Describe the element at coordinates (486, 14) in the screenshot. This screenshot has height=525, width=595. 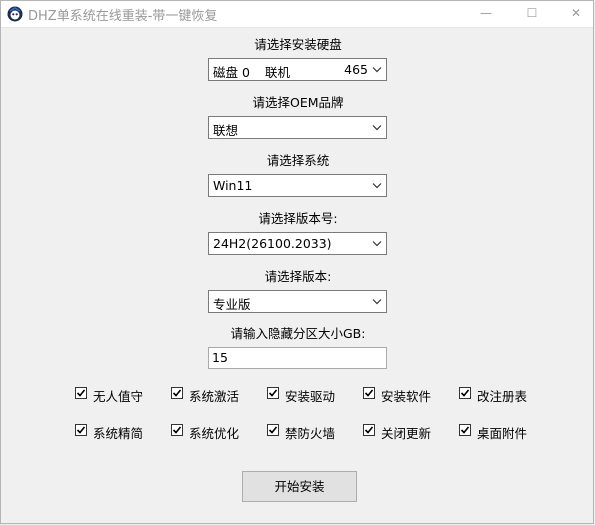
I see `minimize-button: —` at that location.